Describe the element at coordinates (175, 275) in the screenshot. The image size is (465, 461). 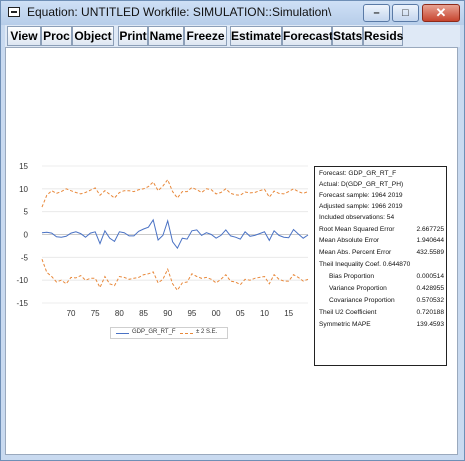
I see `lower-band-line` at that location.